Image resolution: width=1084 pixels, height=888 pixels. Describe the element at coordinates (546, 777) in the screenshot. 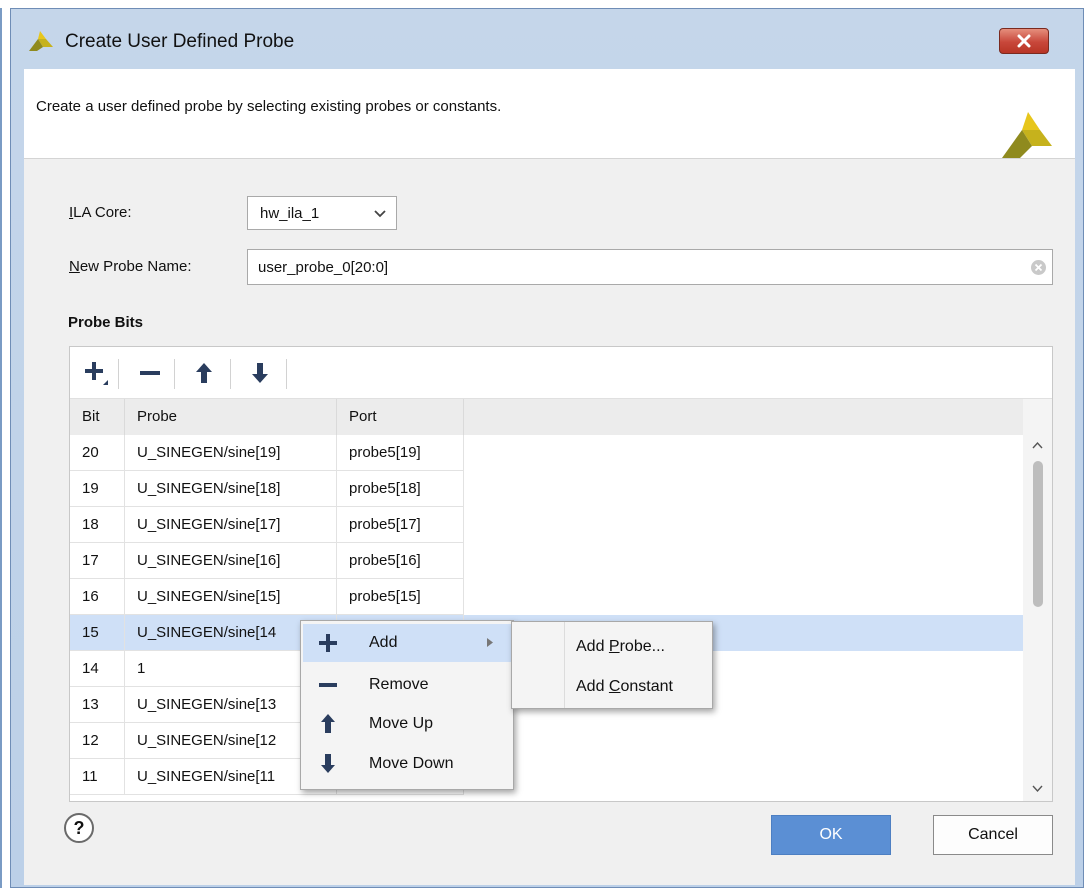

I see `table-row: 11 U_SINEGEN/sine[11` at that location.